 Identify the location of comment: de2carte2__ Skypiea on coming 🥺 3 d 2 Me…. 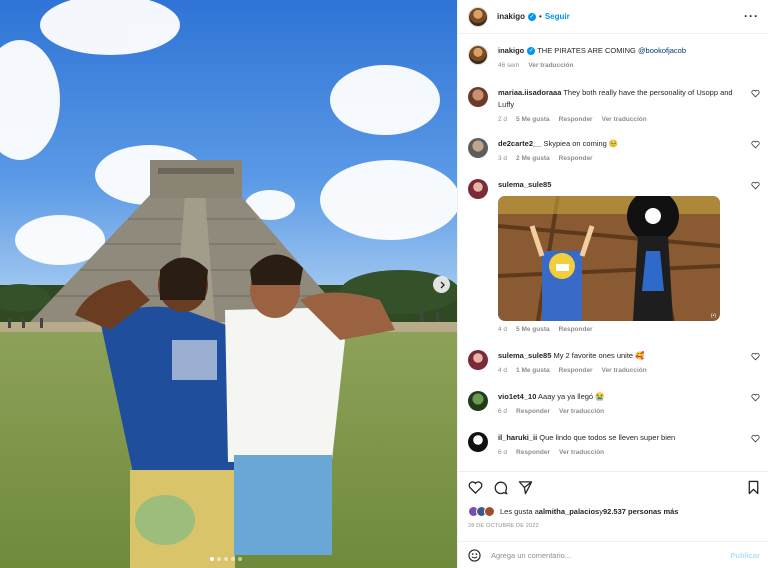
(616, 151).